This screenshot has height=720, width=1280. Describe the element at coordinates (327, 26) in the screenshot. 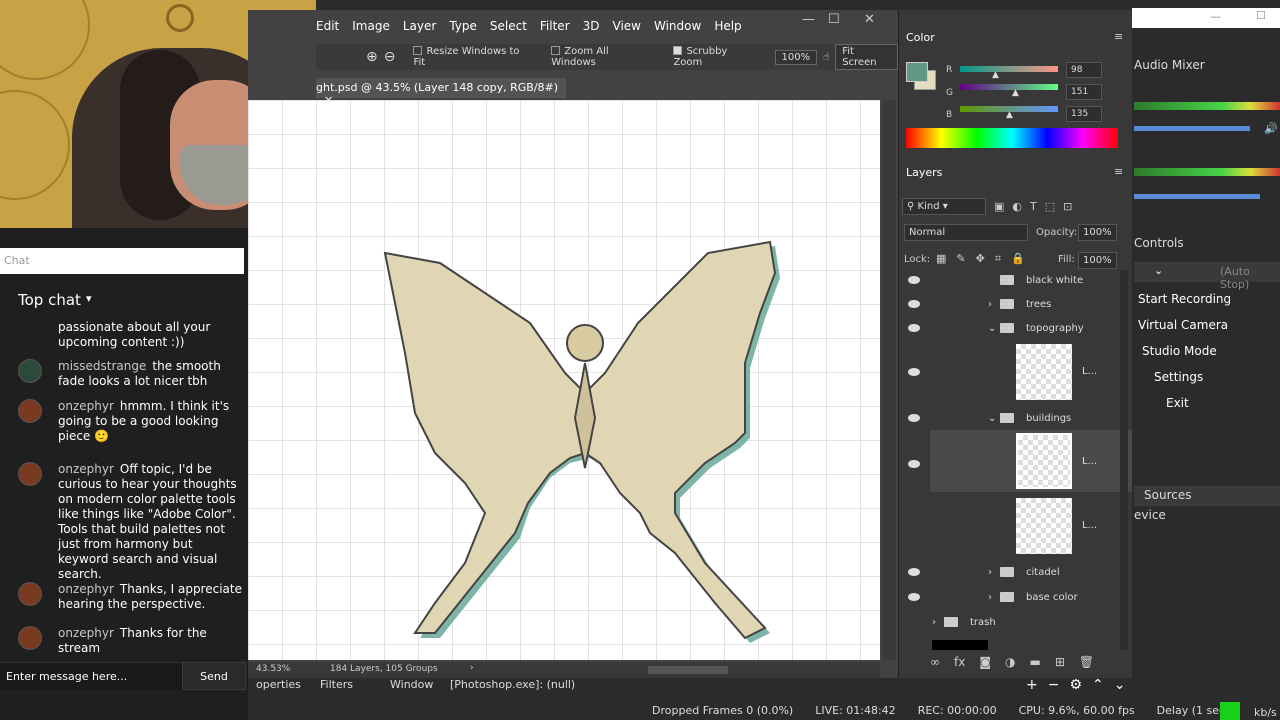

I see `menu-edit: Edit` at that location.